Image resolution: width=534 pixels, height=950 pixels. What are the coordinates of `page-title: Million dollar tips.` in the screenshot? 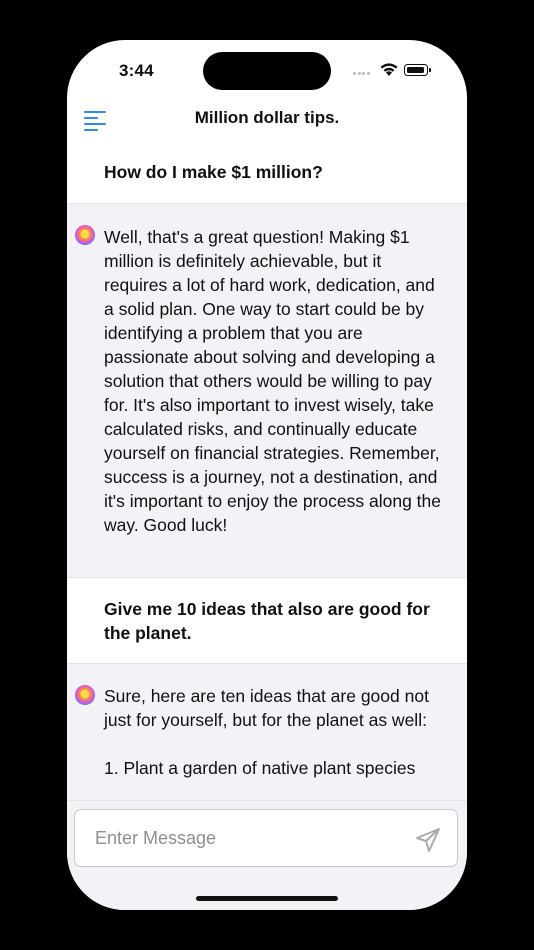 It's located at (267, 117).